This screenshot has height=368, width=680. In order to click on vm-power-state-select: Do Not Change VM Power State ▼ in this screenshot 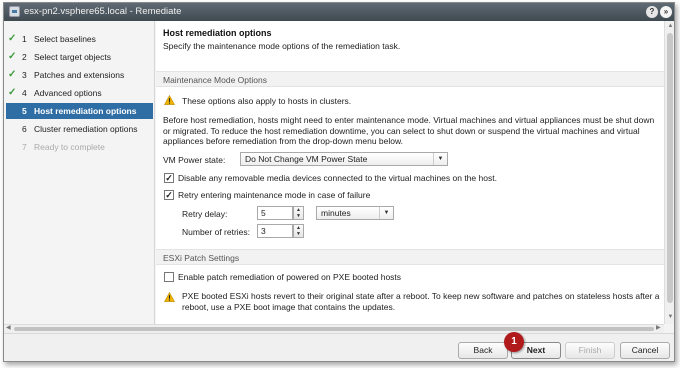, I will do `click(344, 159)`.